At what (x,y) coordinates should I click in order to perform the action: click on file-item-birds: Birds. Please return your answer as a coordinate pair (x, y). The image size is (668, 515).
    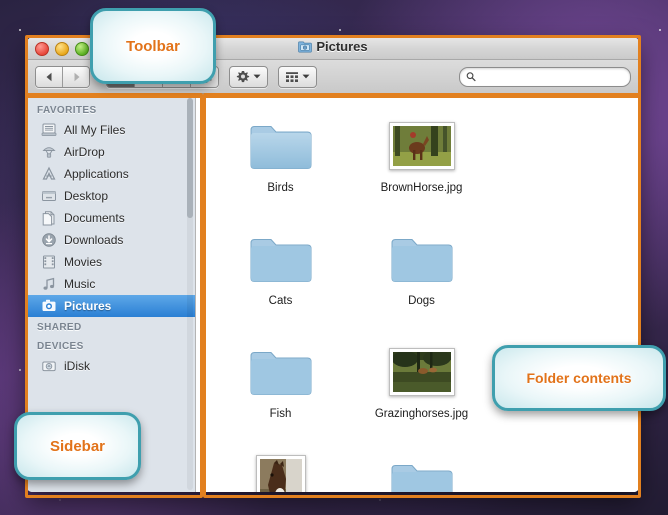
    Looking at the image, I should click on (280, 164).